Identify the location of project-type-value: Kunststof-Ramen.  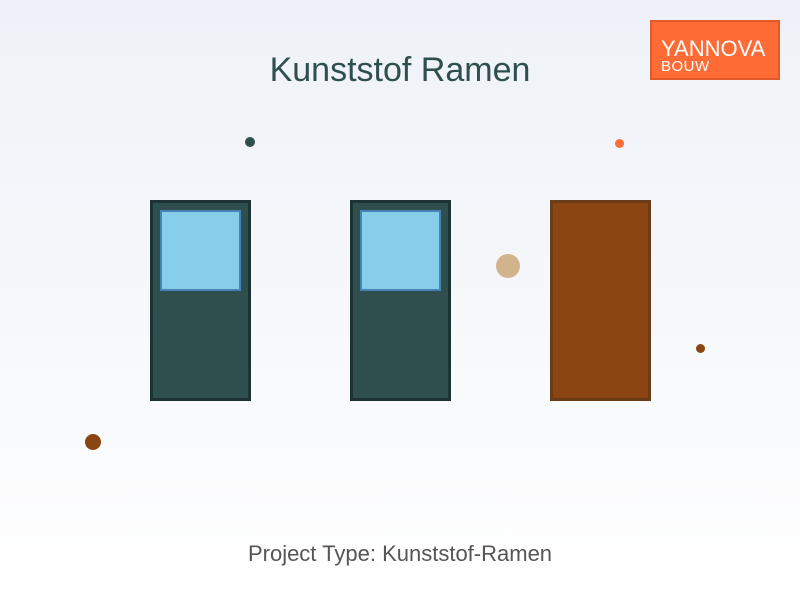
(467, 553).